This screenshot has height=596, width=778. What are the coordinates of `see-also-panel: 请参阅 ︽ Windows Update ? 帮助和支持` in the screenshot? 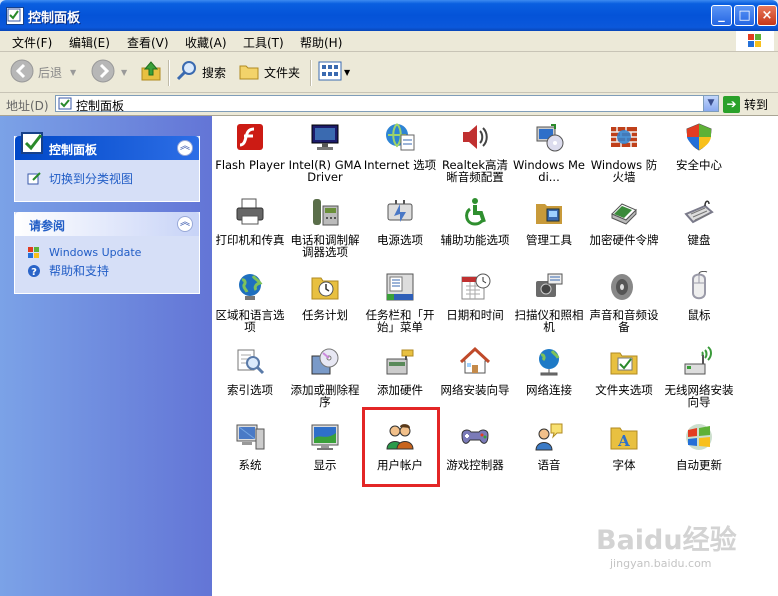 It's located at (107, 253).